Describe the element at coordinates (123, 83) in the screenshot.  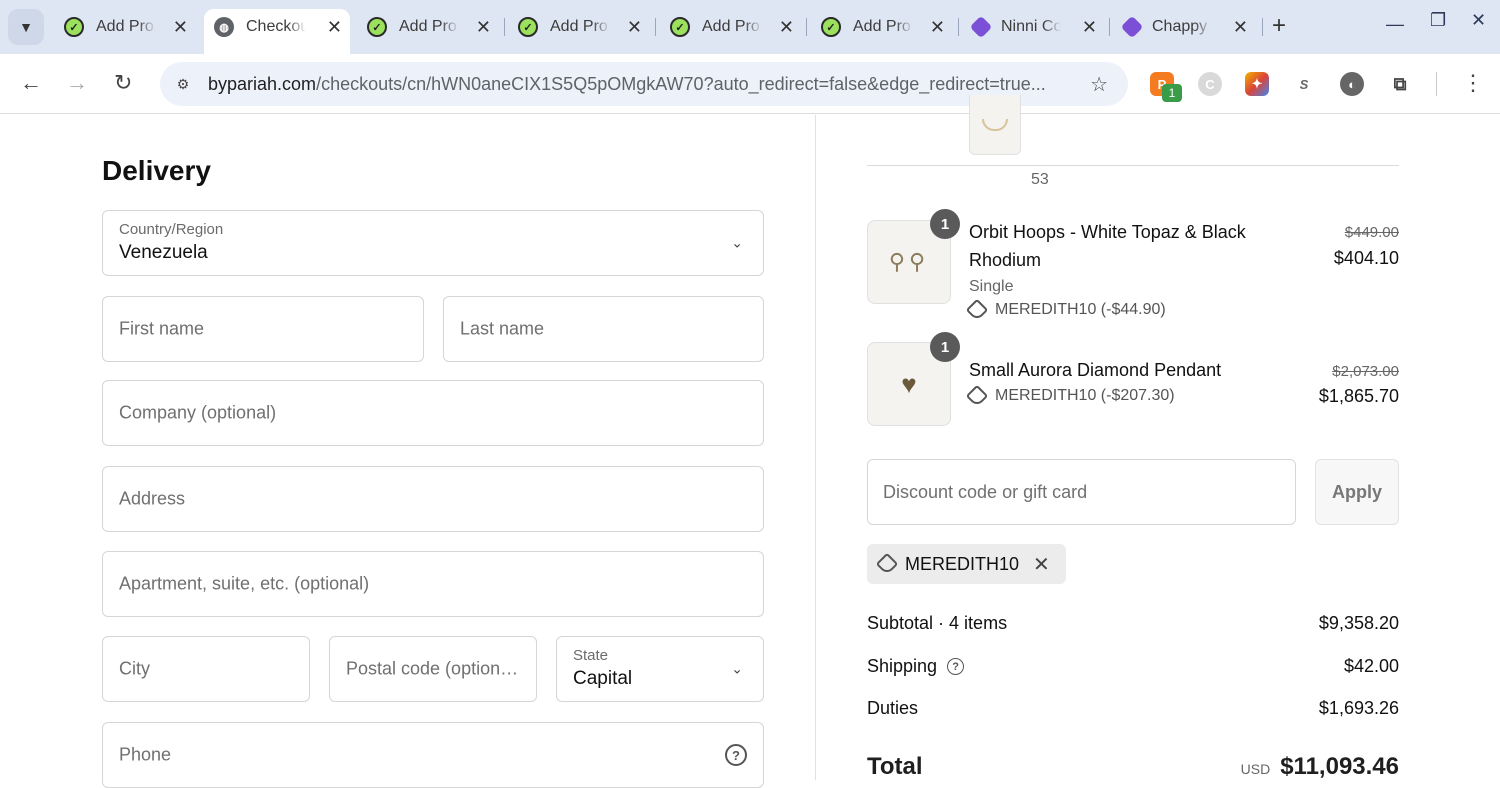
I see `reload-icon: ↻` at that location.